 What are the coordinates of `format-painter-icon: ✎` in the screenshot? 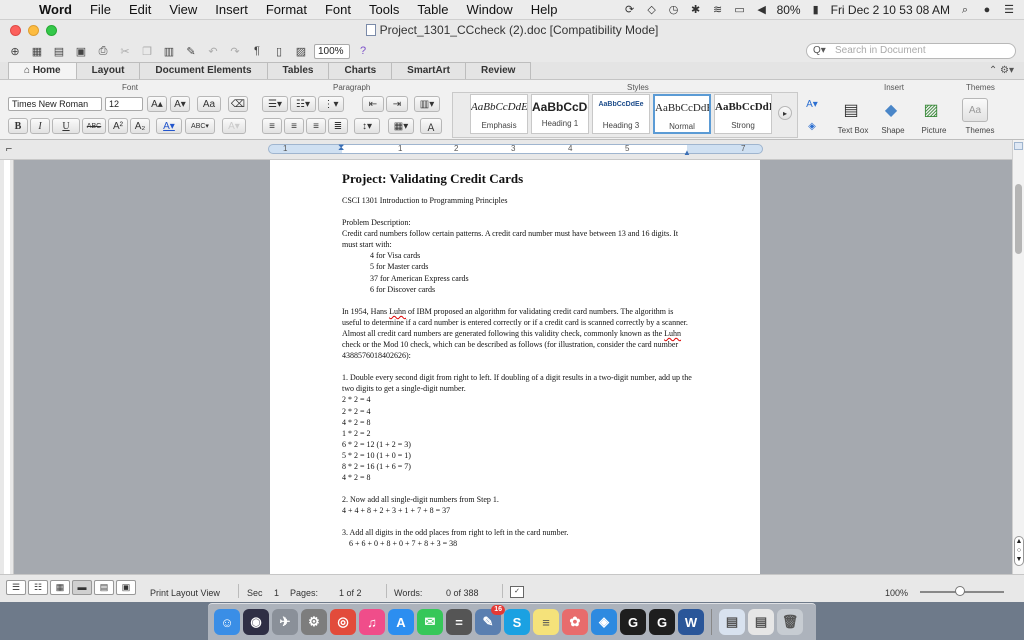 It's located at (191, 51).